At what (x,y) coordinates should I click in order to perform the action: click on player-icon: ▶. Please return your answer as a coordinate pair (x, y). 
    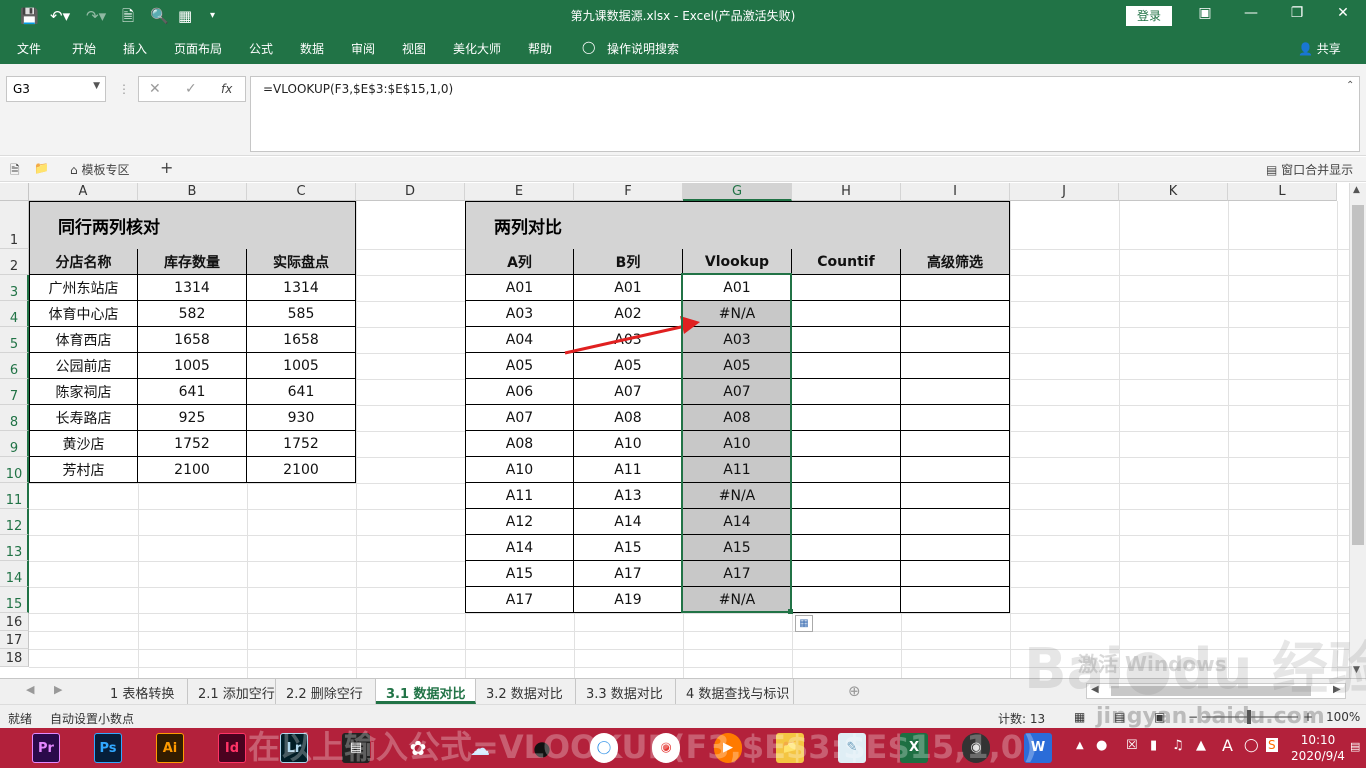
    Looking at the image, I should click on (728, 748).